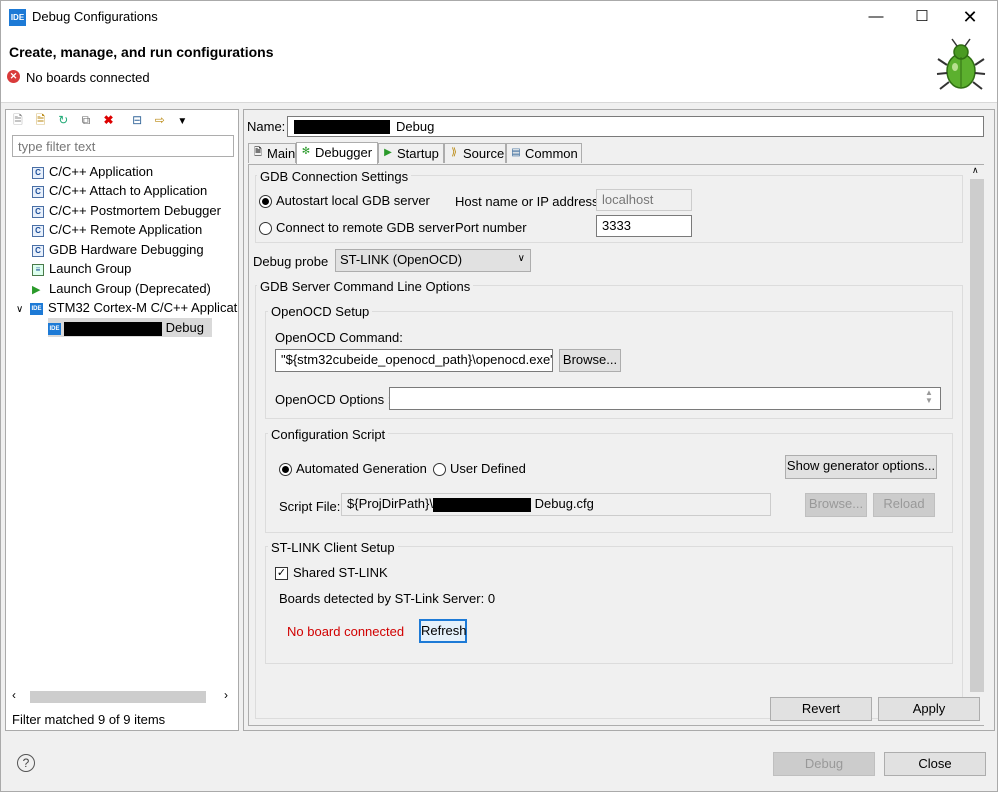  I want to click on tab-startup: ▶ Startup, so click(411, 153).